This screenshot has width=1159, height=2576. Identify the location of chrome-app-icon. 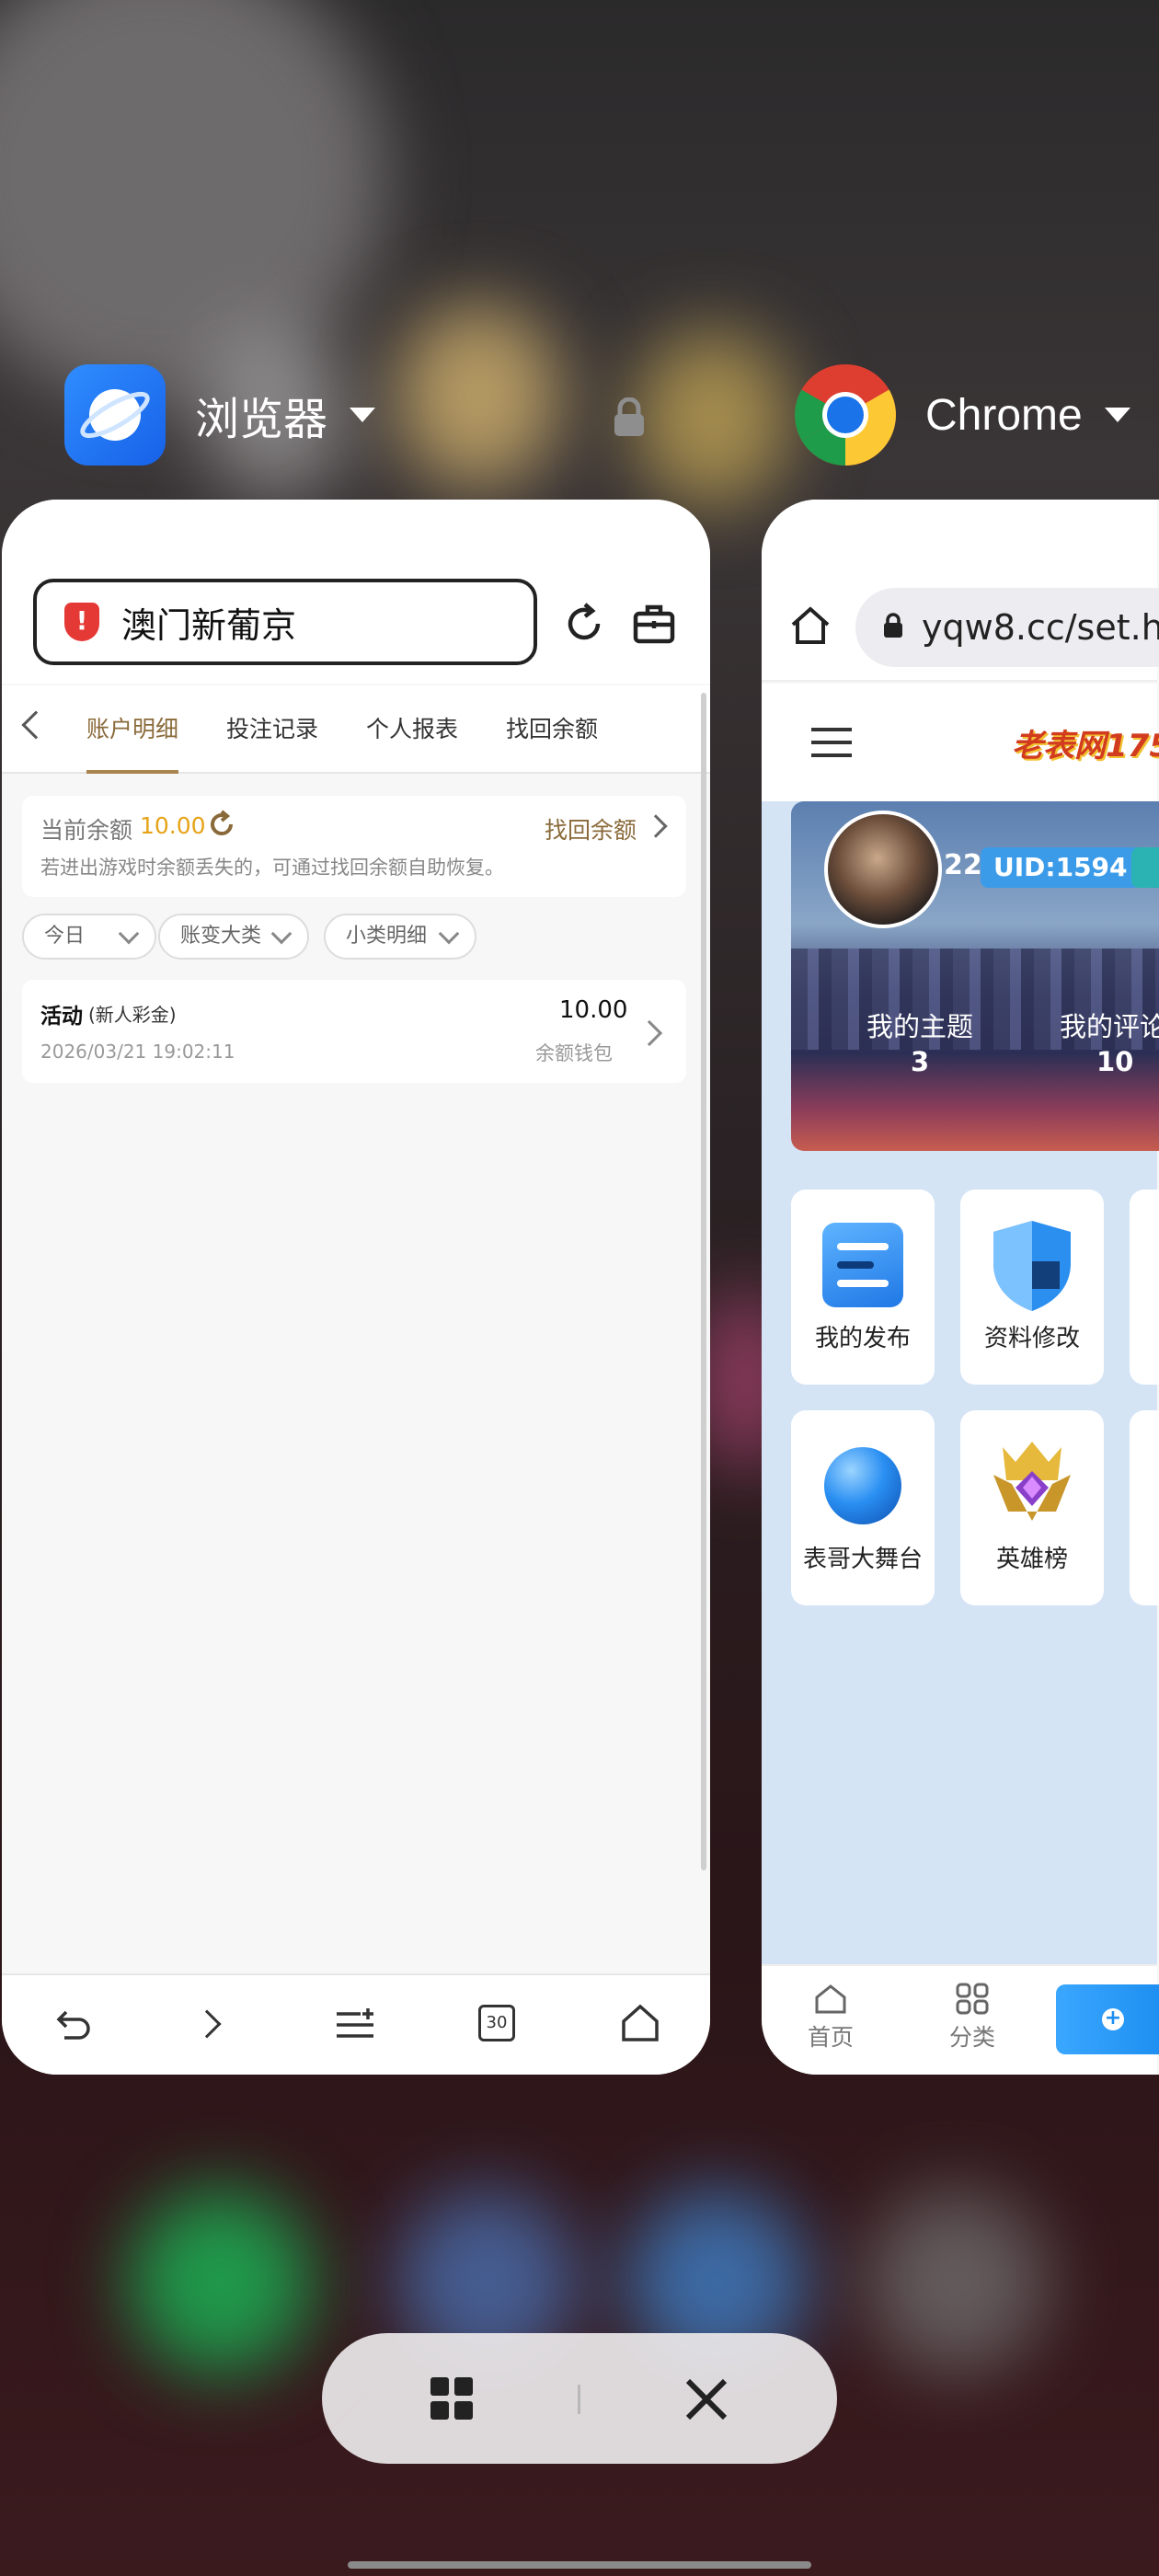
(845, 415).